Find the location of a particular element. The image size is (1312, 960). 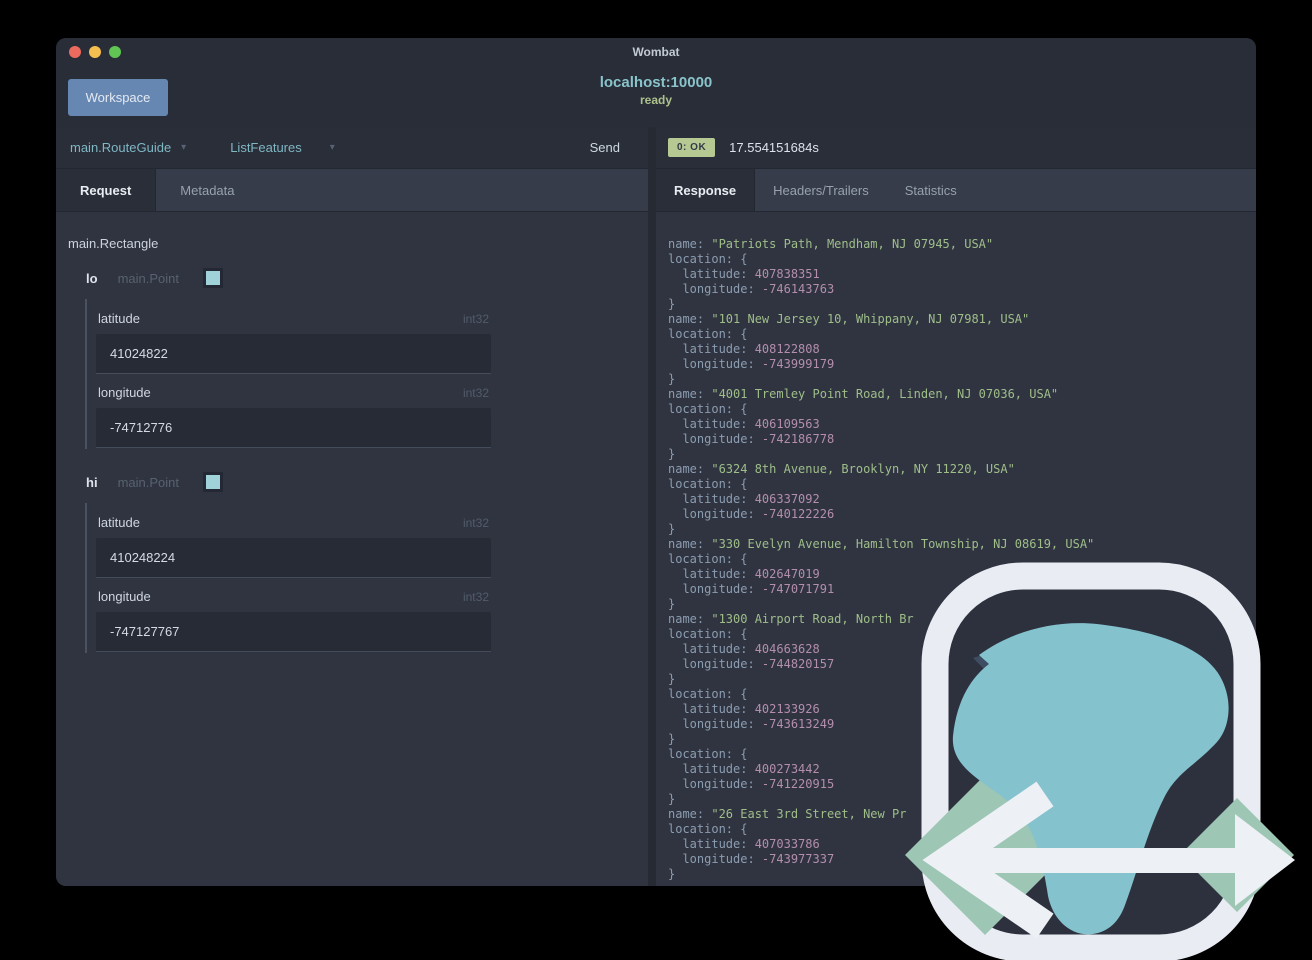

response-tab-bar: Response Headers/Trailers Statistics is located at coordinates (956, 190).